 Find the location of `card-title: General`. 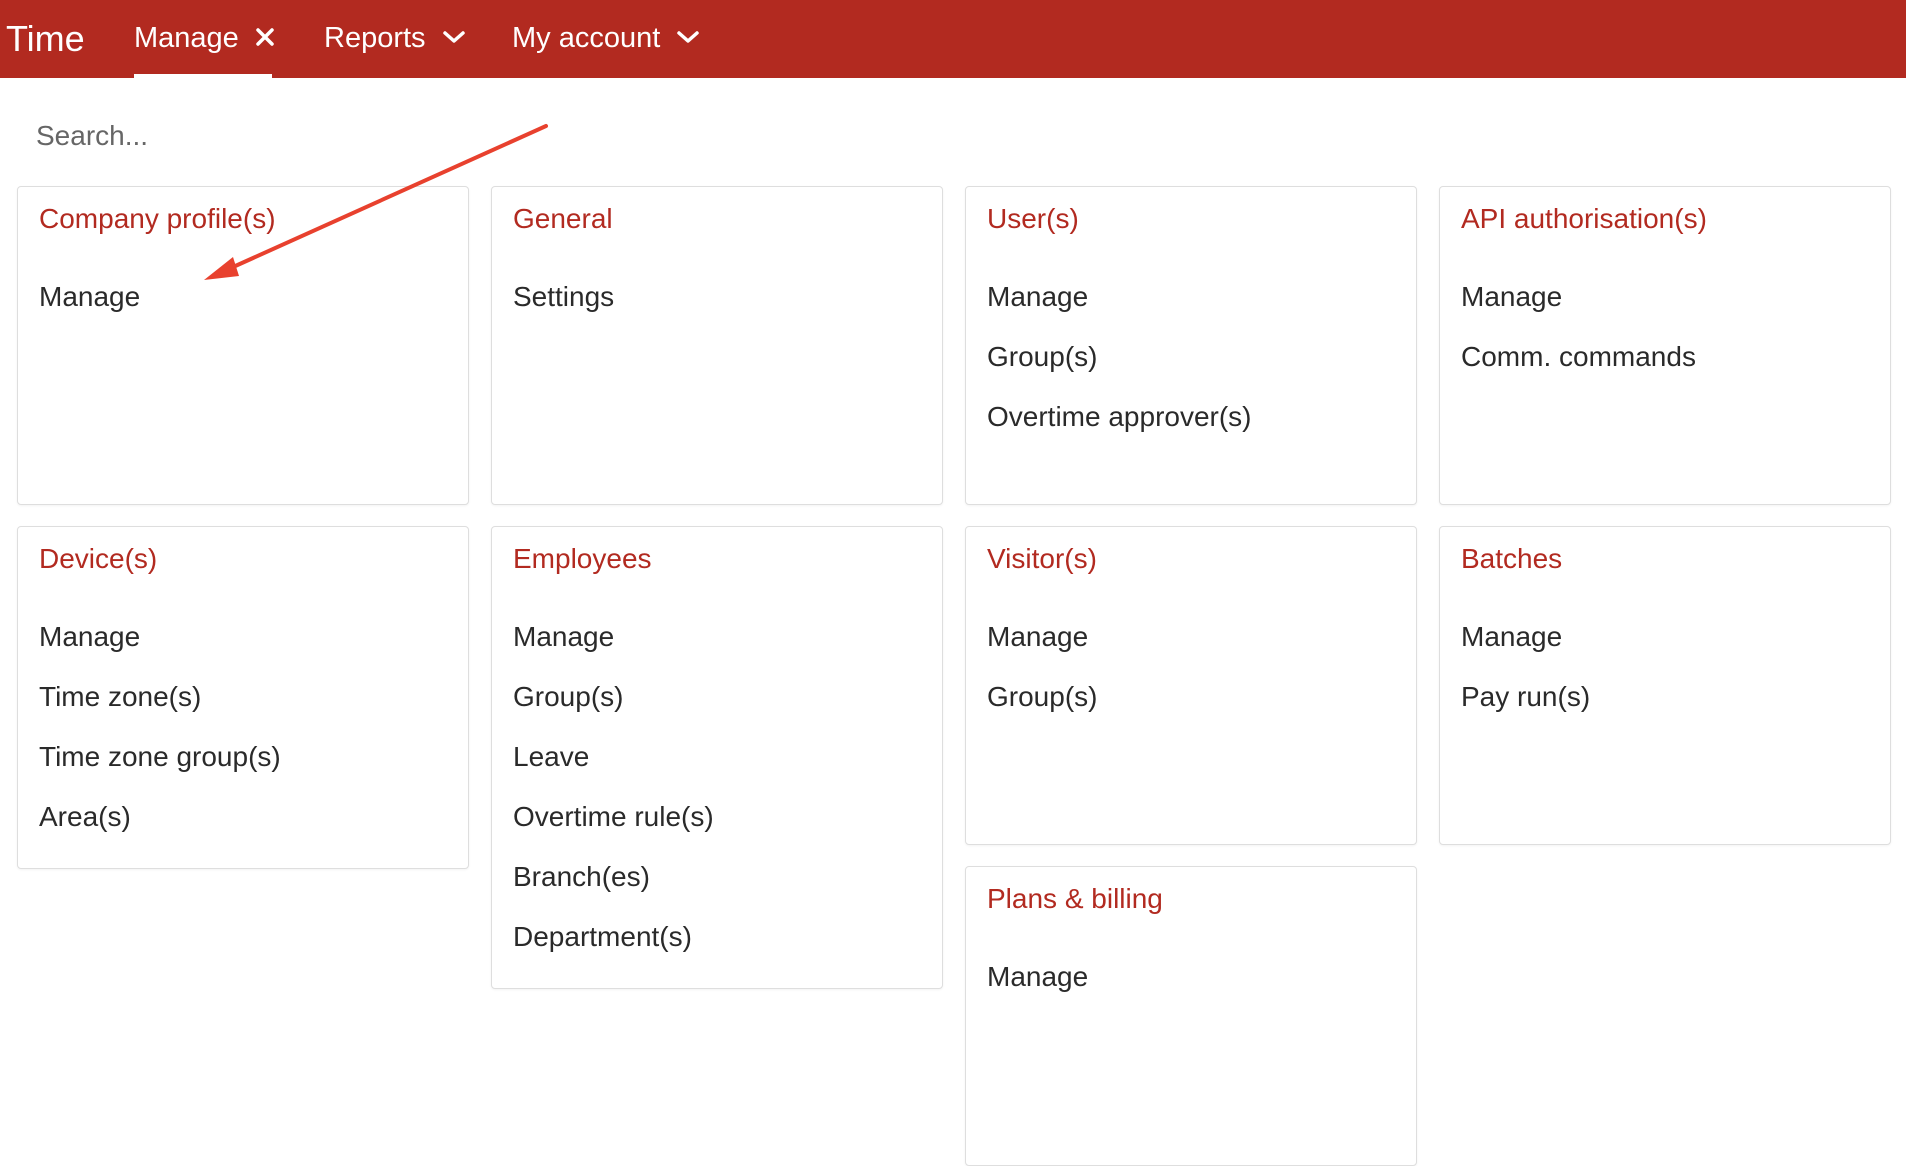

card-title: General is located at coordinates (563, 219).